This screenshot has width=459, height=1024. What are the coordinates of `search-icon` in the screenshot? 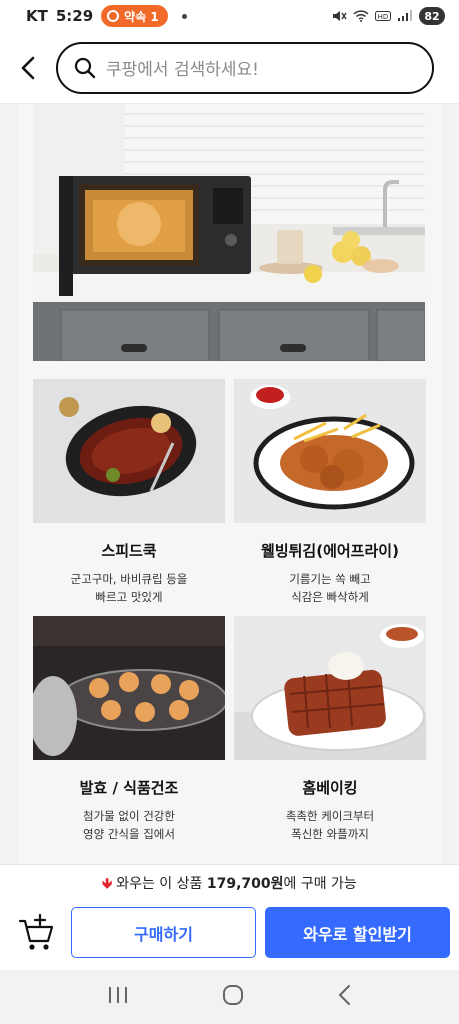 It's located at (85, 67).